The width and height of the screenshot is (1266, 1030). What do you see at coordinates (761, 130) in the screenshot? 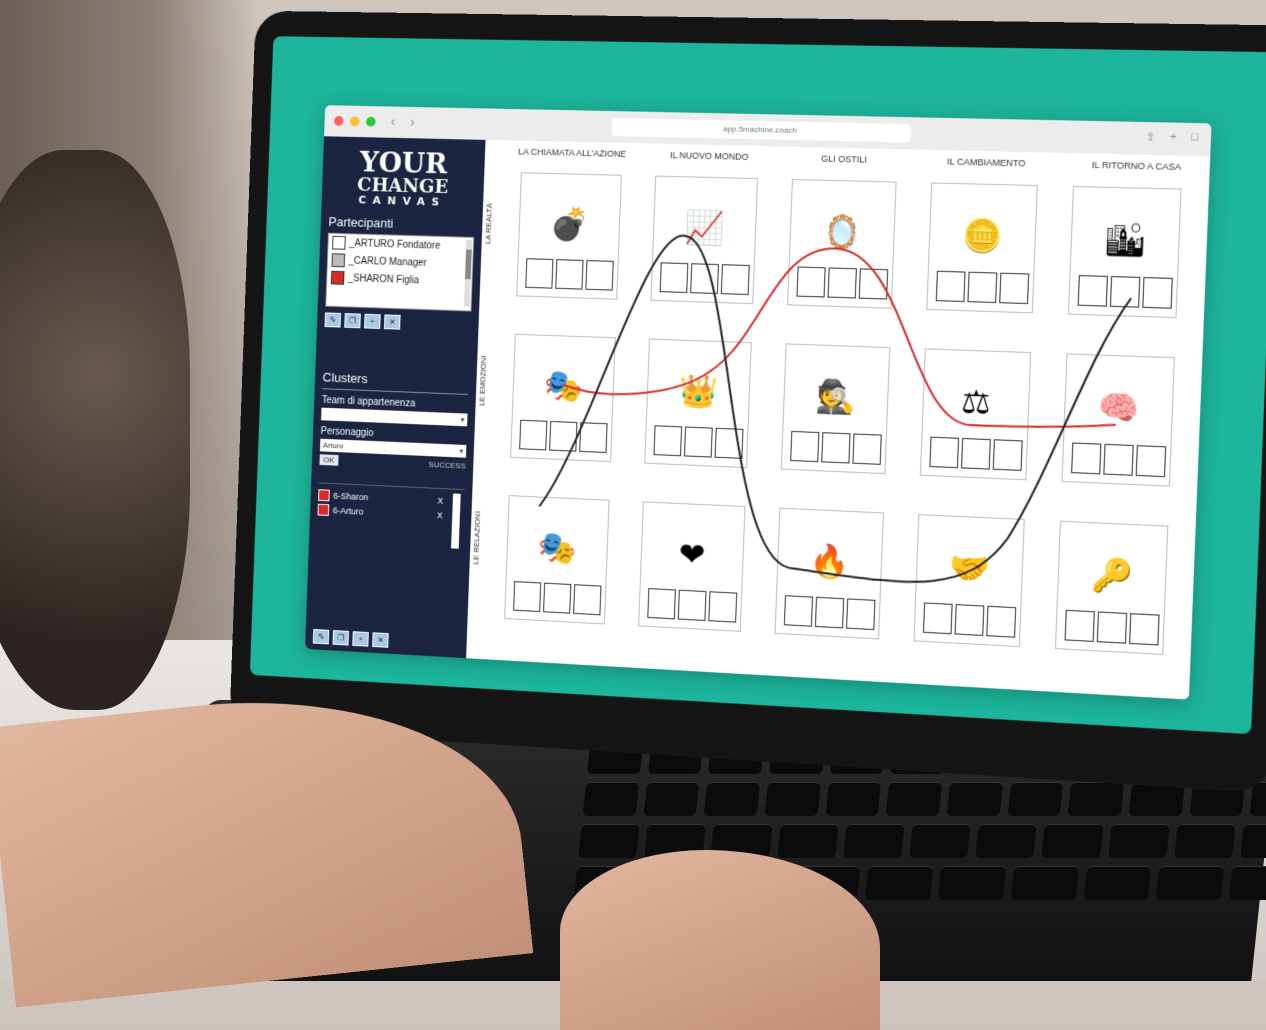
I see `url-bar: app.5machine.coach` at bounding box center [761, 130].